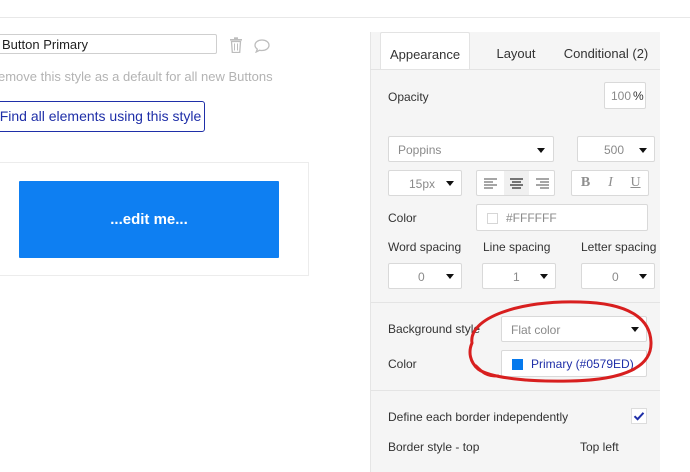 The width and height of the screenshot is (690, 472). I want to click on opacity-input: 100 %, so click(625, 95).